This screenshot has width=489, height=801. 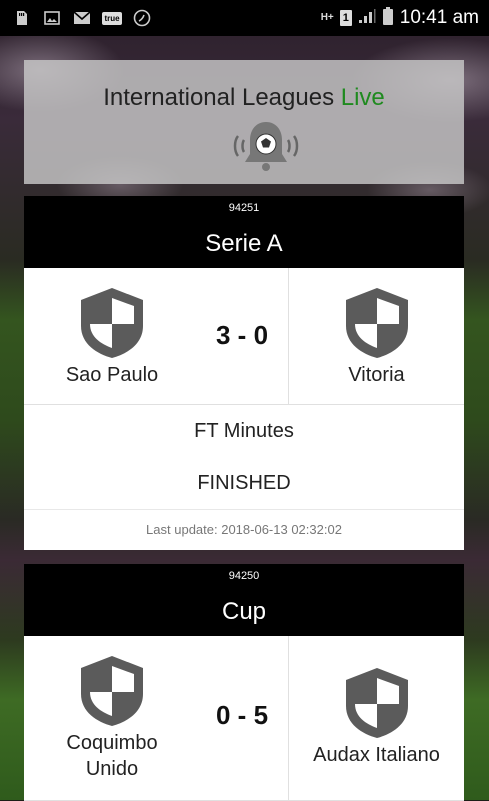 I want to click on away-team: Vitoria, so click(x=376, y=336).